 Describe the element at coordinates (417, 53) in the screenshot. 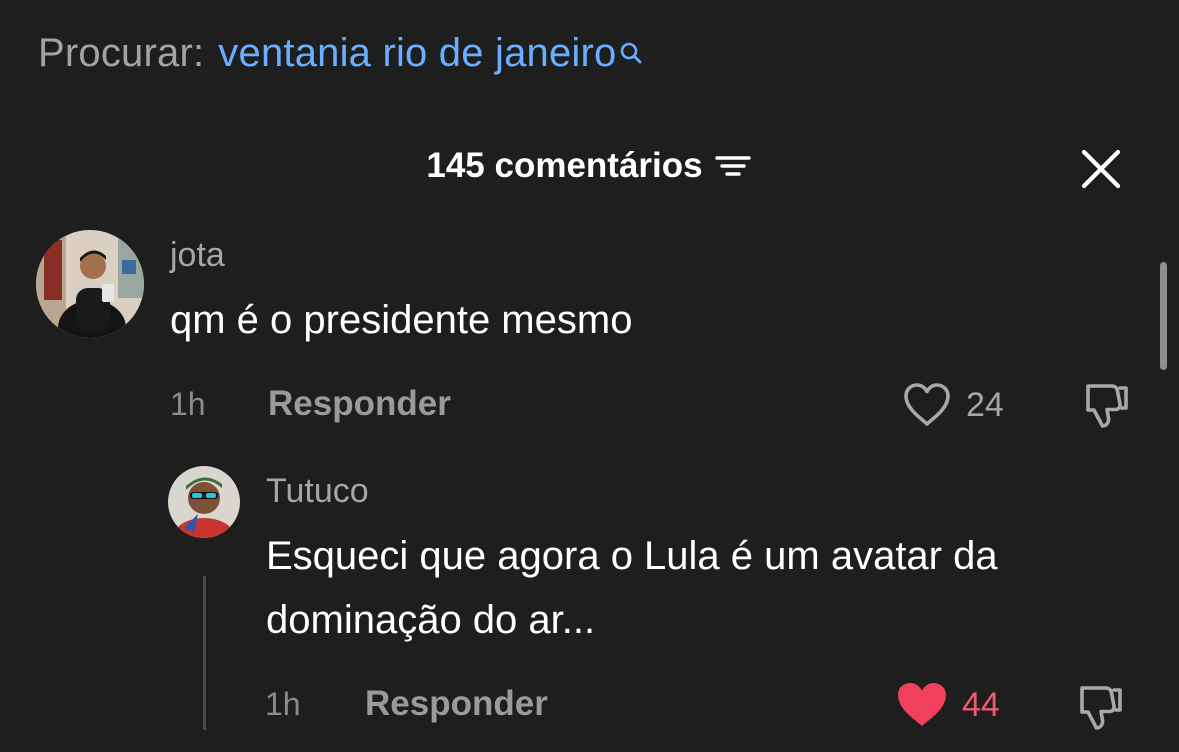

I see `search-query-link: ventania rio de janeiro` at that location.